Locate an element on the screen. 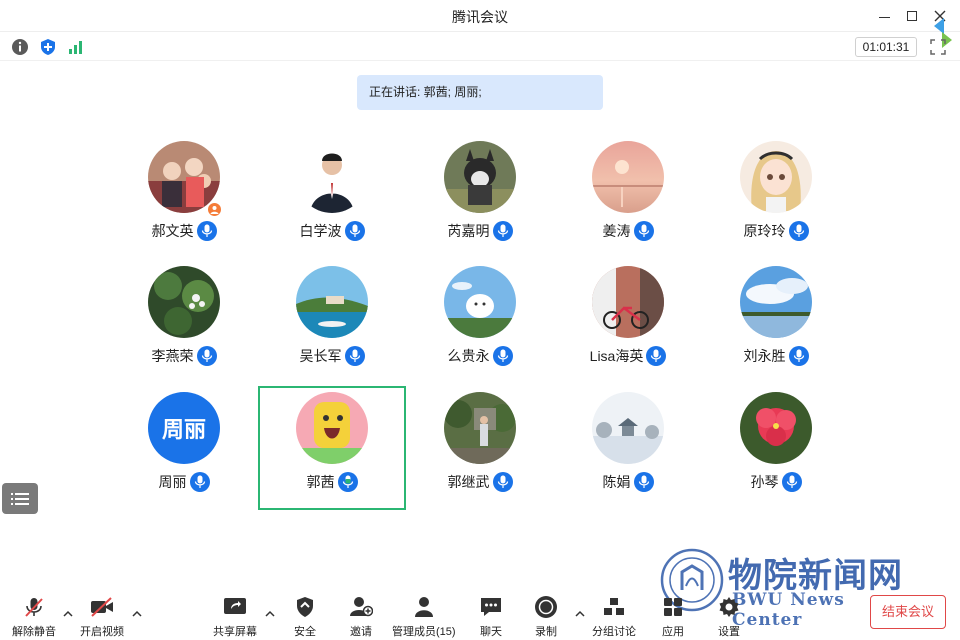 The image size is (960, 640). participant-tile: 李燕荣 is located at coordinates (184, 328).